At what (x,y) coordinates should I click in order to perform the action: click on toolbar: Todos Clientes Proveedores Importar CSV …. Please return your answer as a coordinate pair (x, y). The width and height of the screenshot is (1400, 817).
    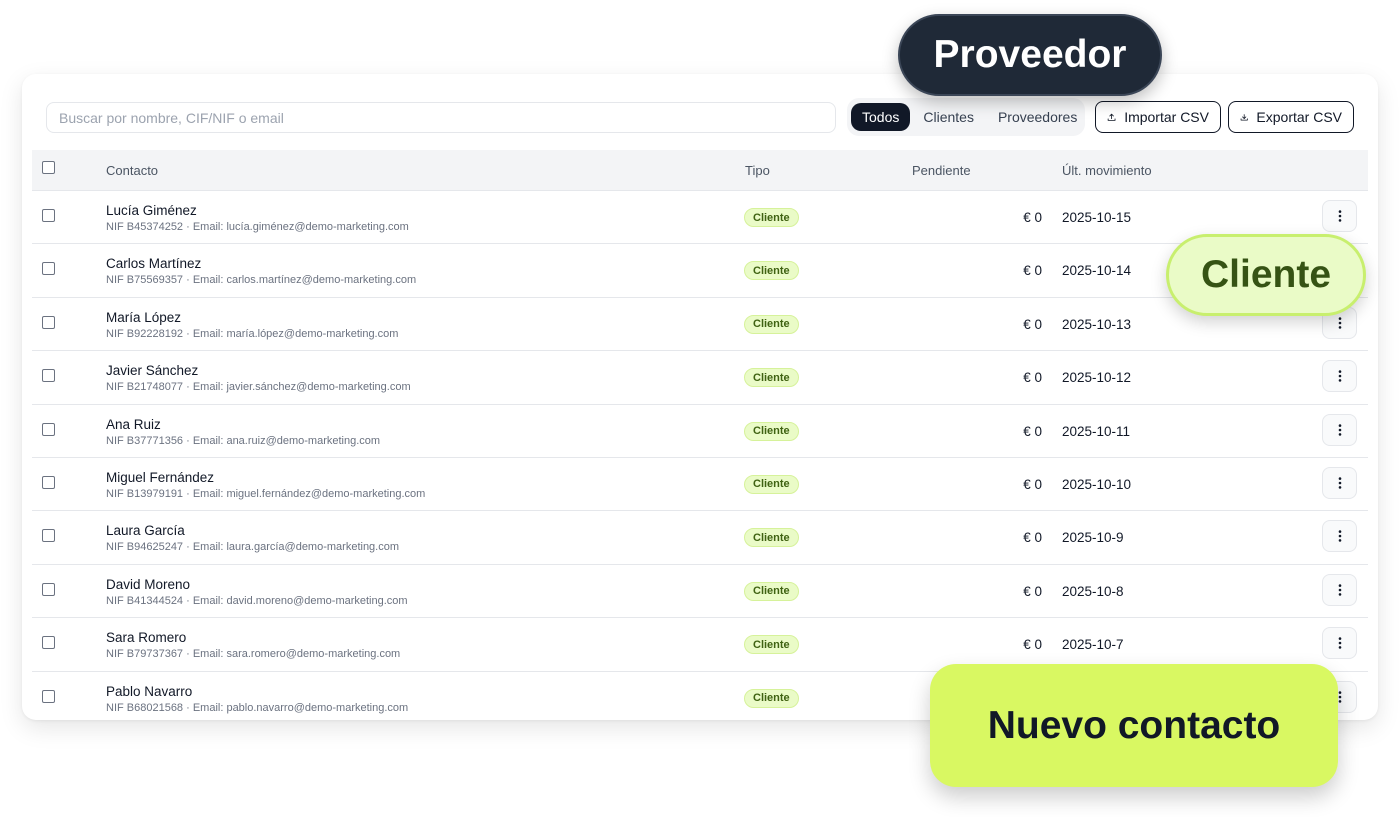
    Looking at the image, I should click on (700, 117).